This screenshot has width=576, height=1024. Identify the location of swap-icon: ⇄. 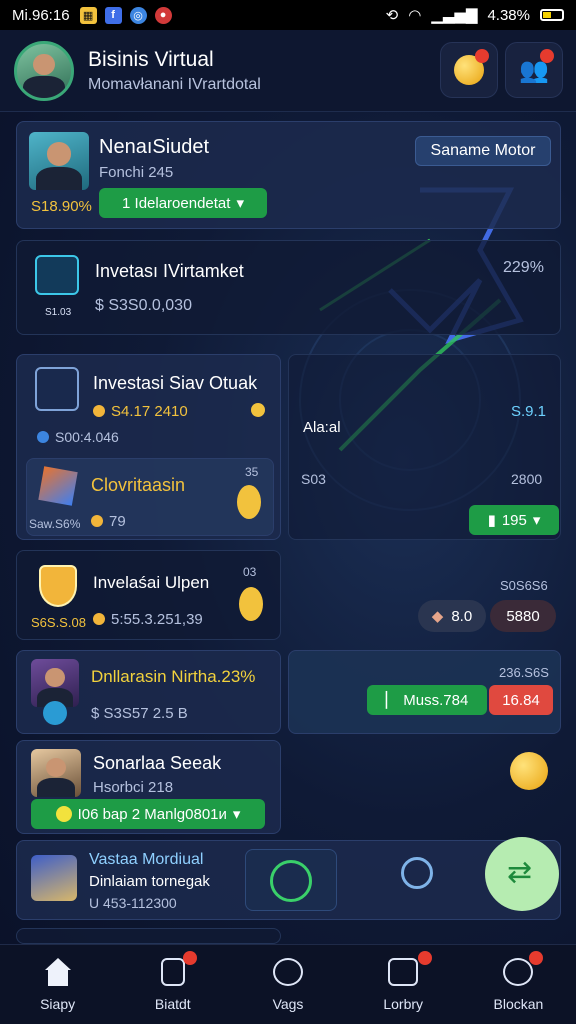
(520, 872).